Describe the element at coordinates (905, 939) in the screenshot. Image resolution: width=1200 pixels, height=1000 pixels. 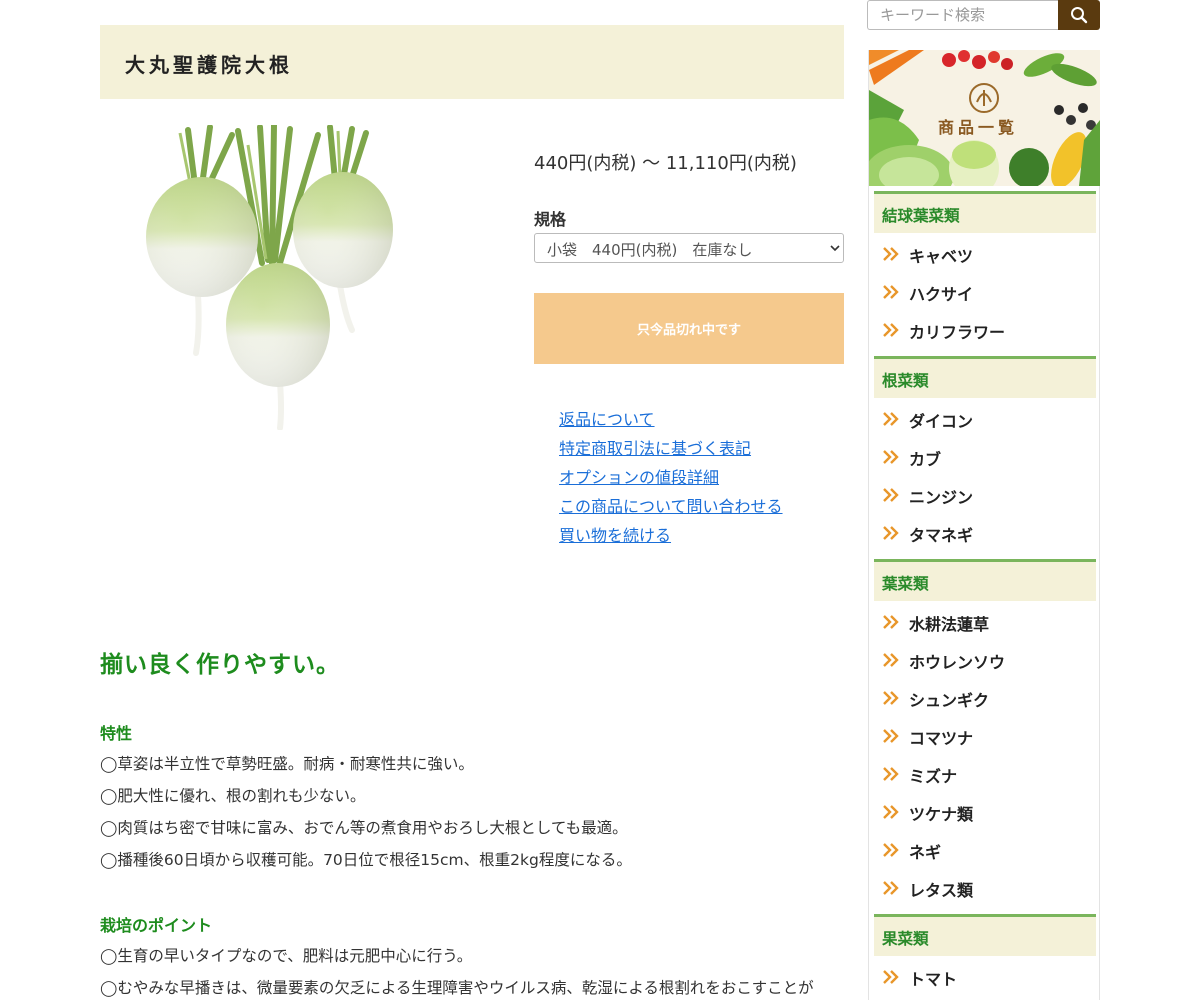
I see `category-heading-label: 果菜類` at that location.